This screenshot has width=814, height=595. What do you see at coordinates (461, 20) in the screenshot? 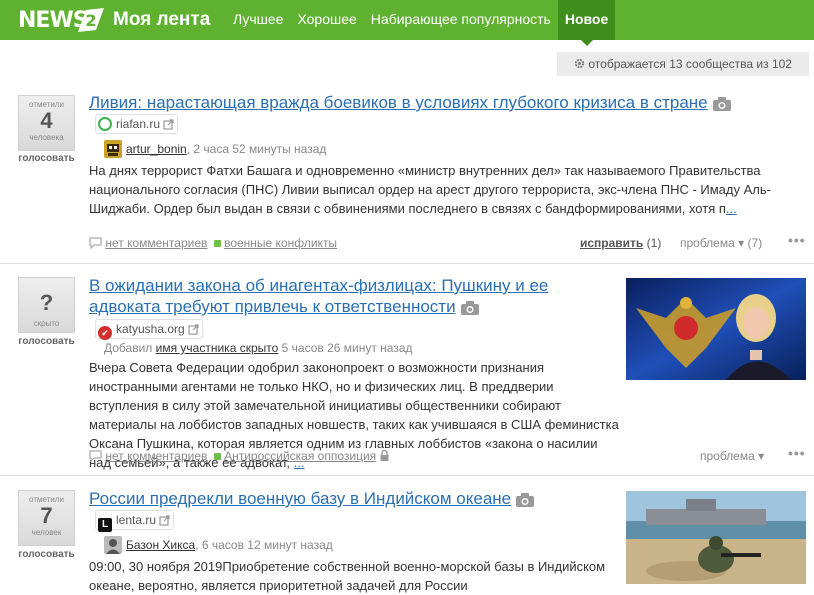
I see `nav-trending: Набирающее популярность` at bounding box center [461, 20].